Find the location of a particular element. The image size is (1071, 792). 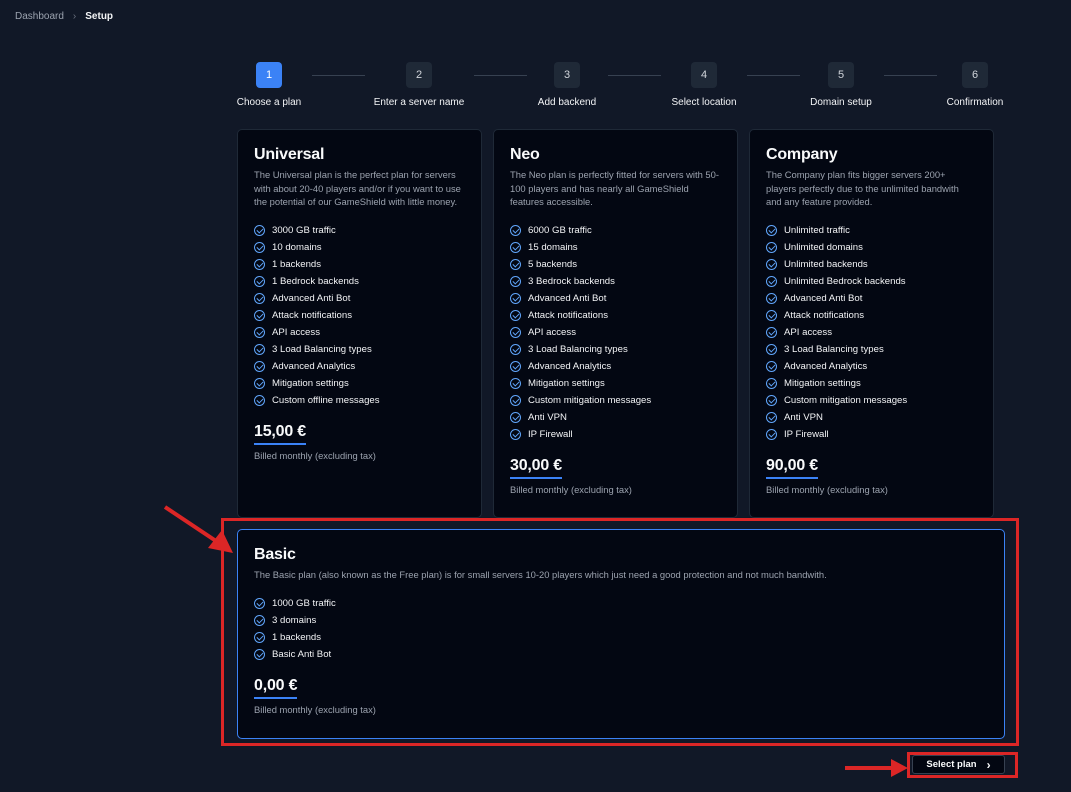

annotation-arrow-shaft is located at coordinates (193, 526).